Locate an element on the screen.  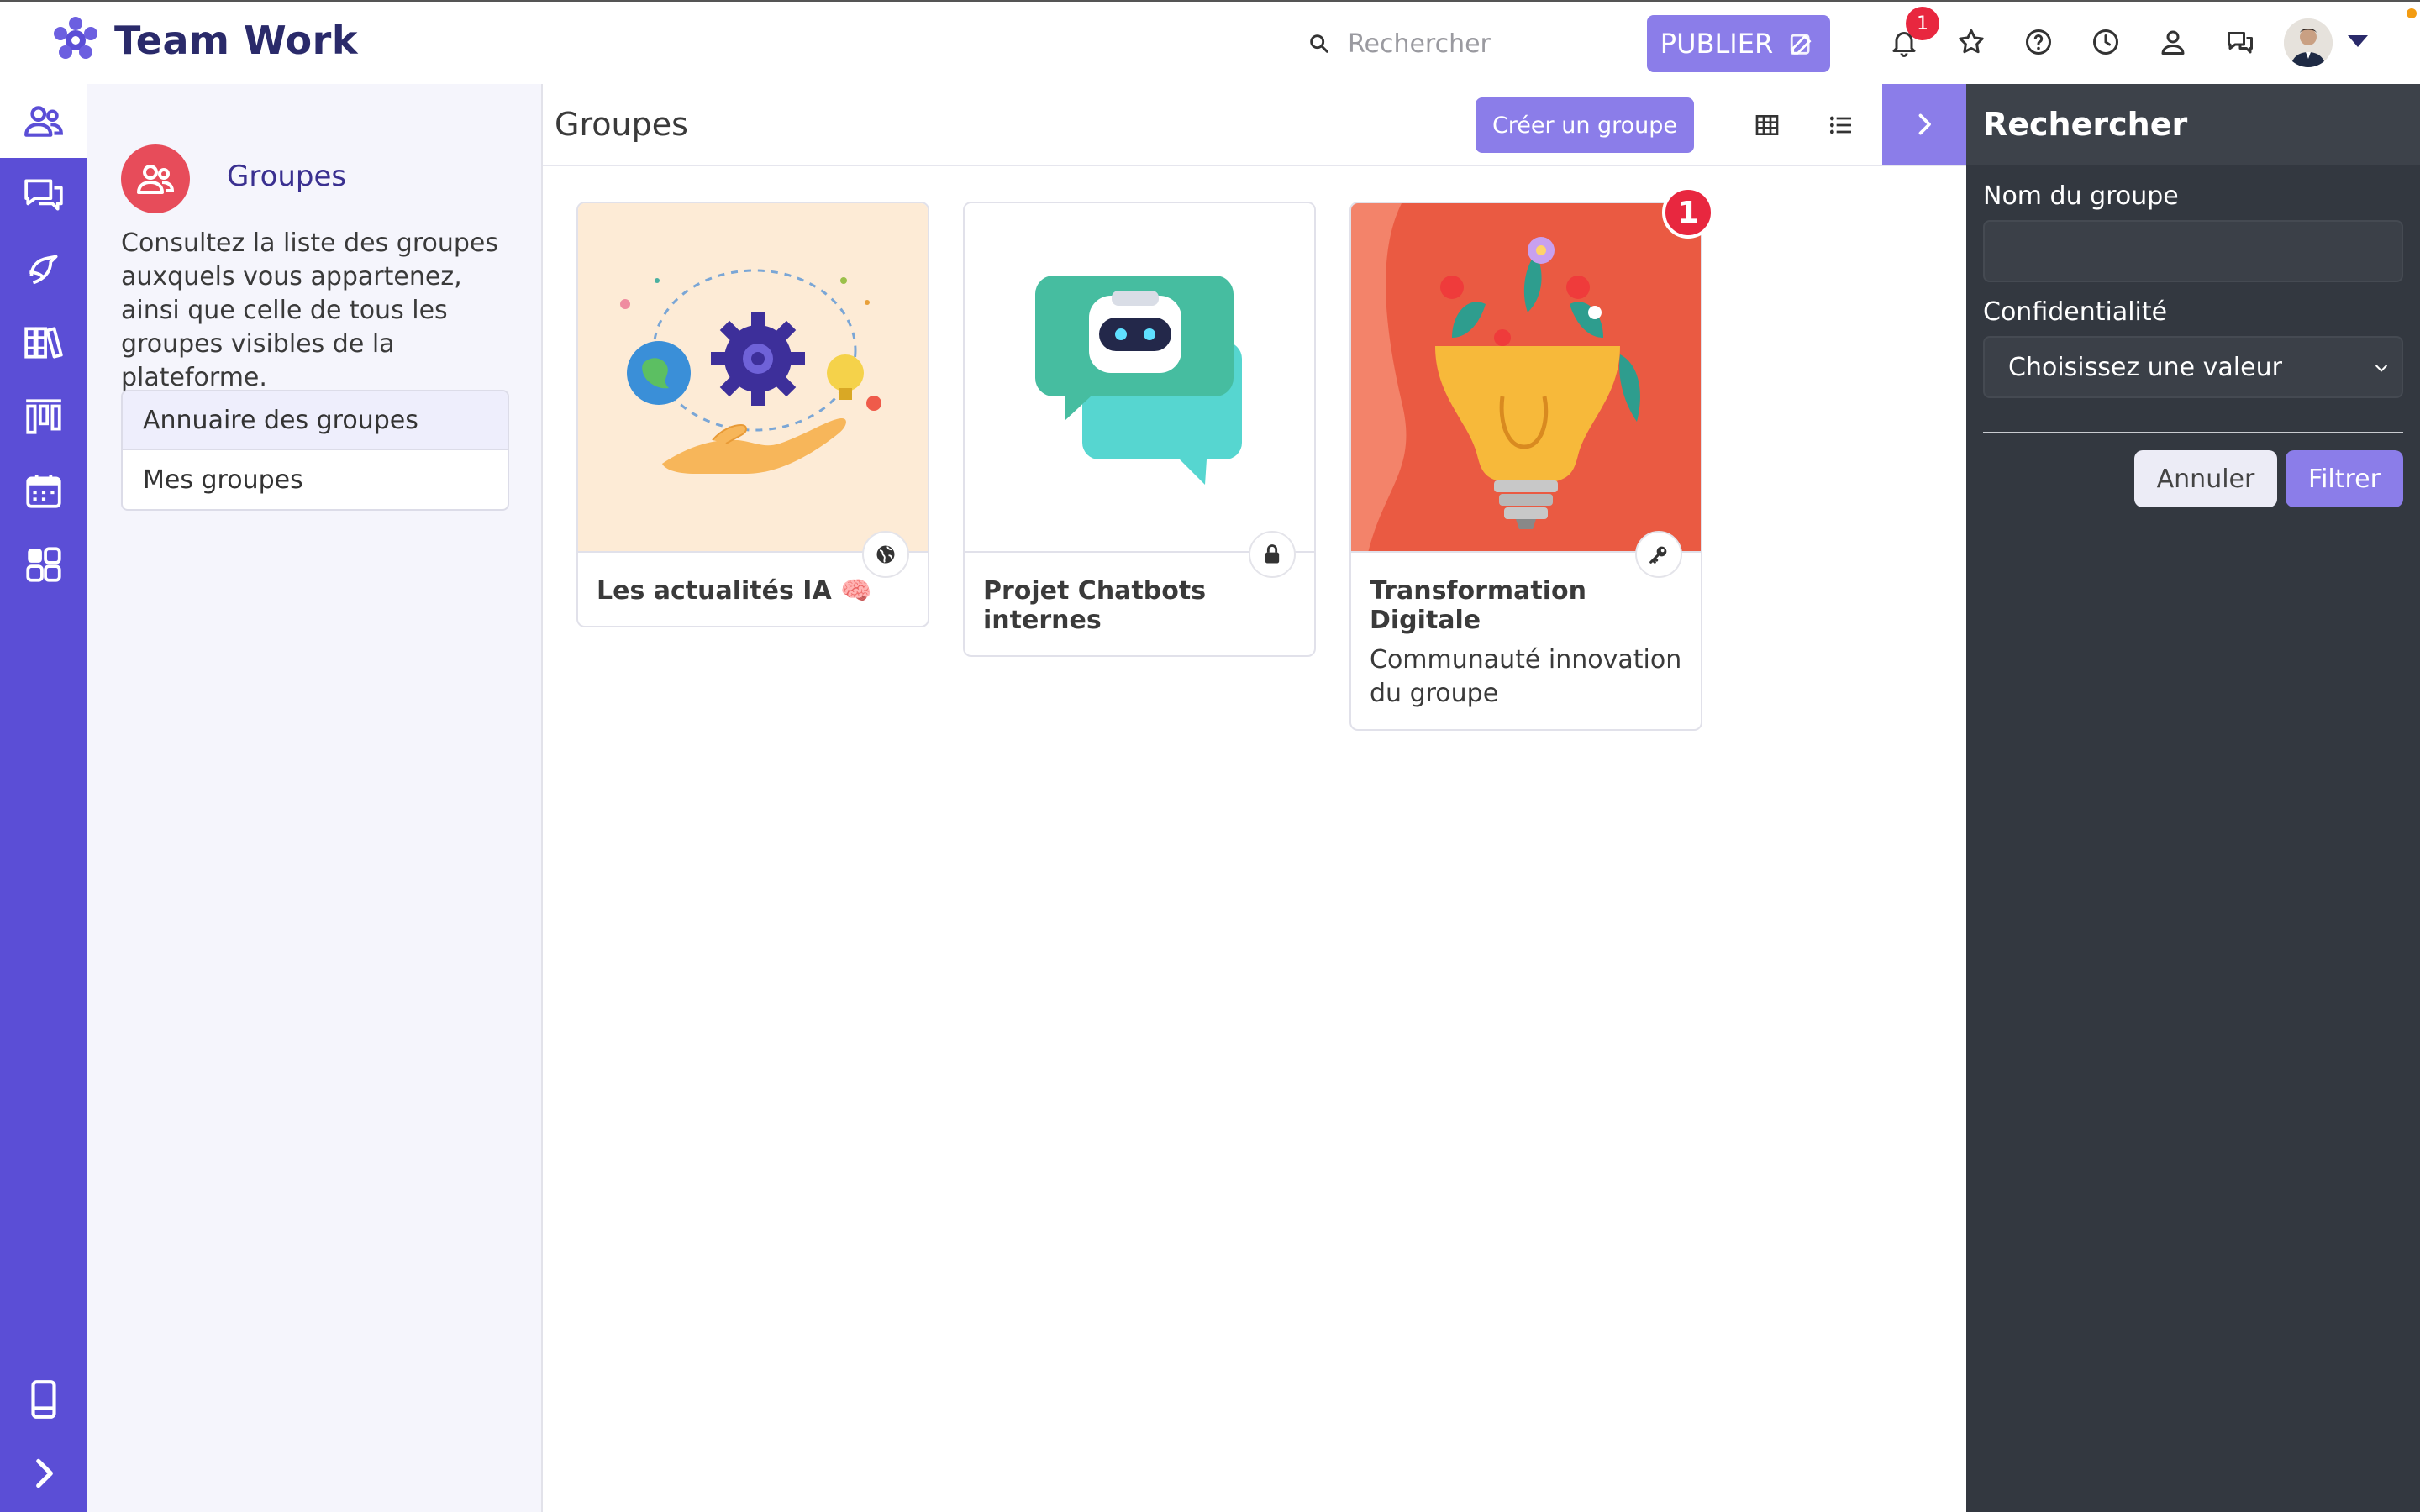
rail-item-activity is located at coordinates (43, 269).